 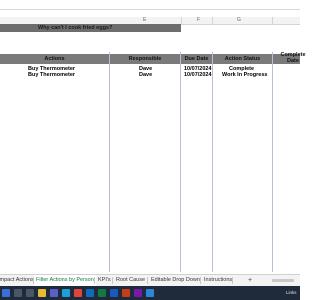 I want to click on header-due-date: Due Date, so click(x=196, y=59).